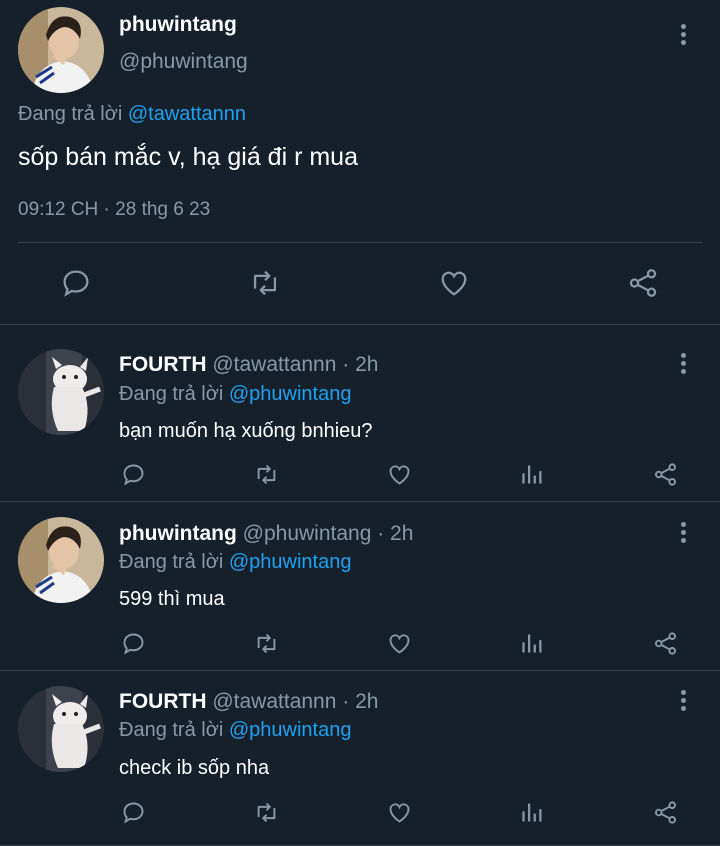 Image resolution: width=720 pixels, height=846 pixels. I want to click on user-meta: @phuwintang · 2h, so click(328, 533).